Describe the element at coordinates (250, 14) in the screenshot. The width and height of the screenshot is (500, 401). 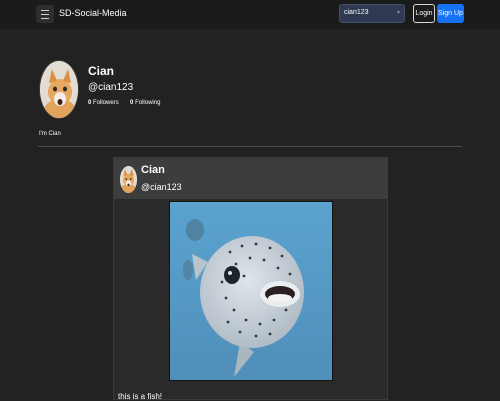
I see `navbar: SD-Social-Media cian123 ▾ Login Sign Up` at that location.